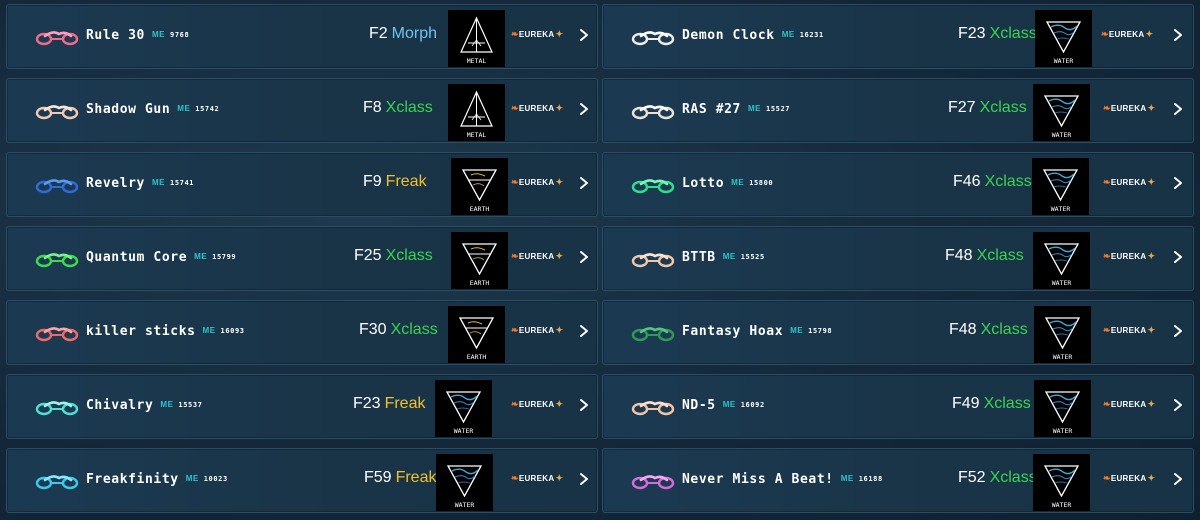 This screenshot has width=1200, height=522. What do you see at coordinates (898, 184) in the screenshot?
I see `entry-card: Lotto ME 15800 F46 Xclass WATER ❧EUREKA✦` at bounding box center [898, 184].